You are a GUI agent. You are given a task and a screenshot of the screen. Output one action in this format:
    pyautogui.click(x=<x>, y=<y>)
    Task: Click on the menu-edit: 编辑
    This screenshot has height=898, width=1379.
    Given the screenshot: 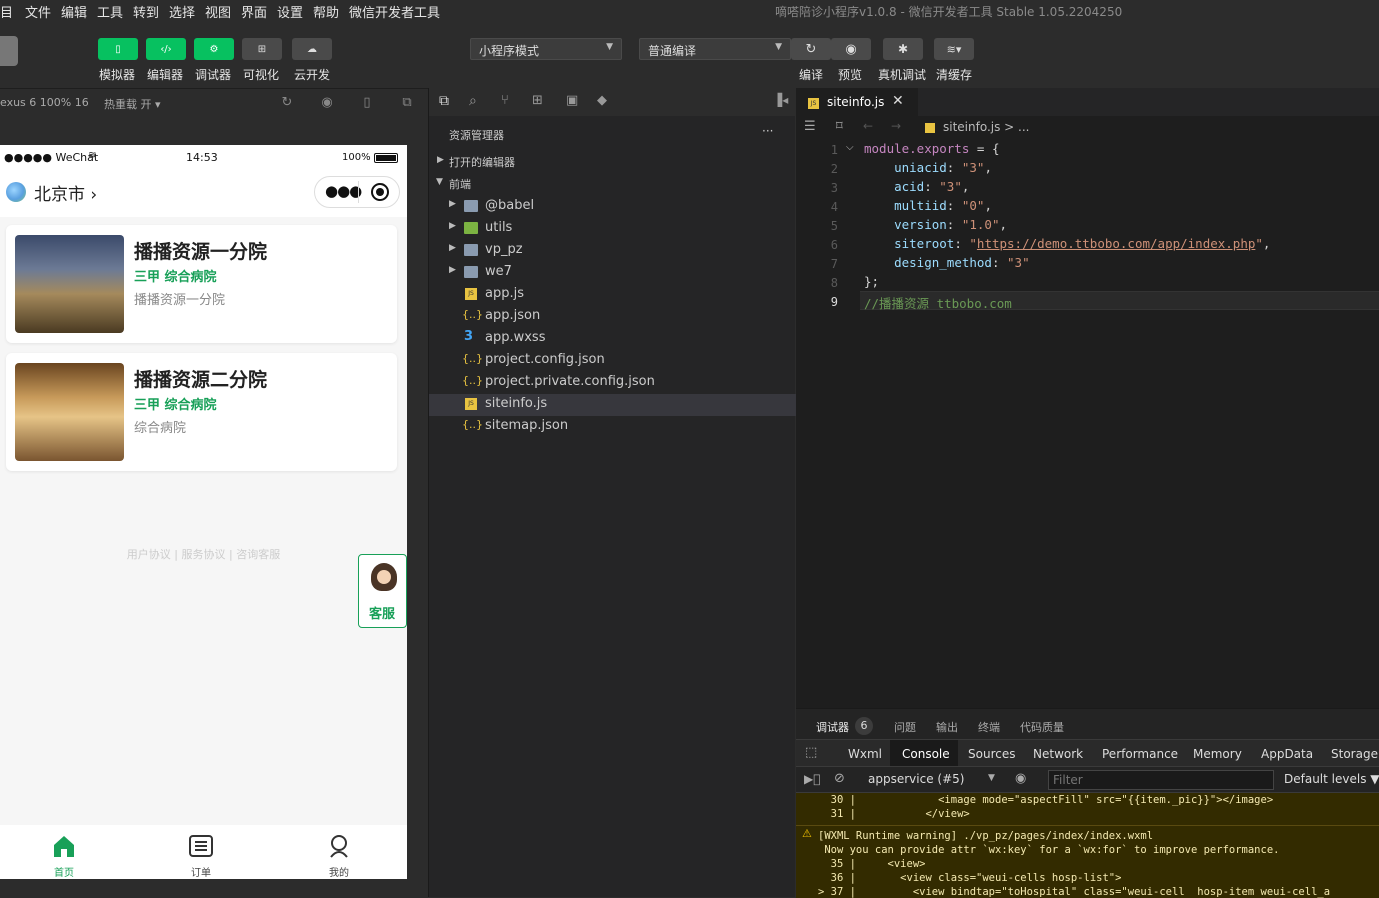 What is the action you would take?
    pyautogui.click(x=74, y=11)
    